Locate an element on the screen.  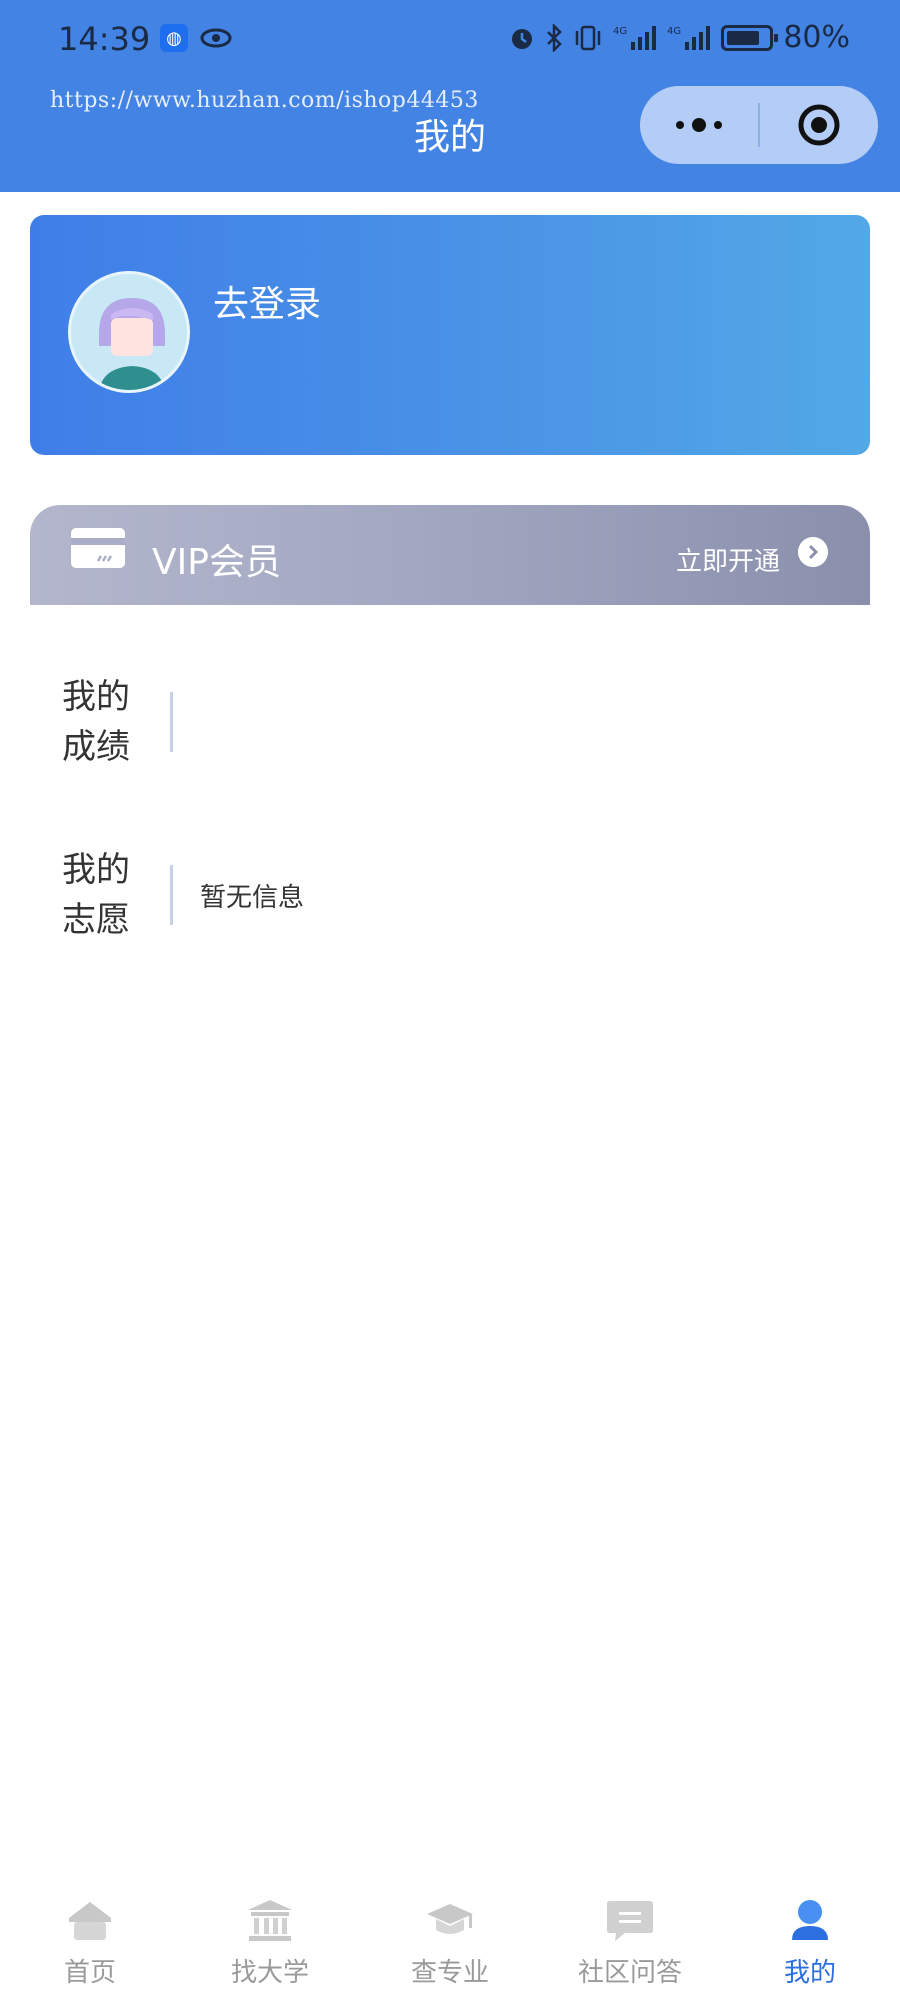
close-miniprogram-button is located at coordinates (819, 125).